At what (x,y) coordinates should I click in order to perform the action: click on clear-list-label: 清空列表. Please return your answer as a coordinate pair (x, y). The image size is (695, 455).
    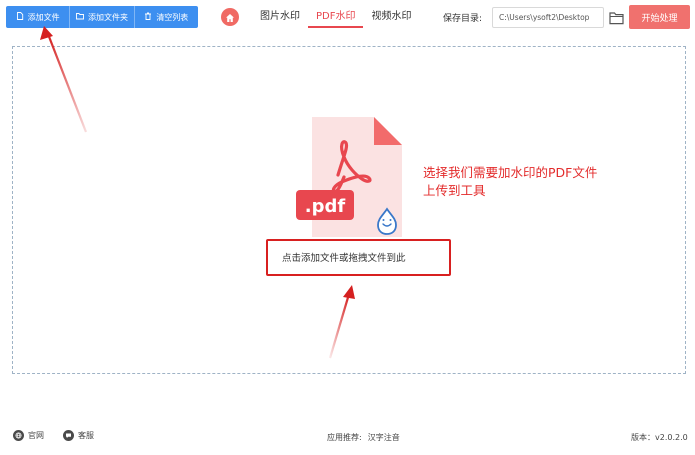
    Looking at the image, I should click on (172, 17).